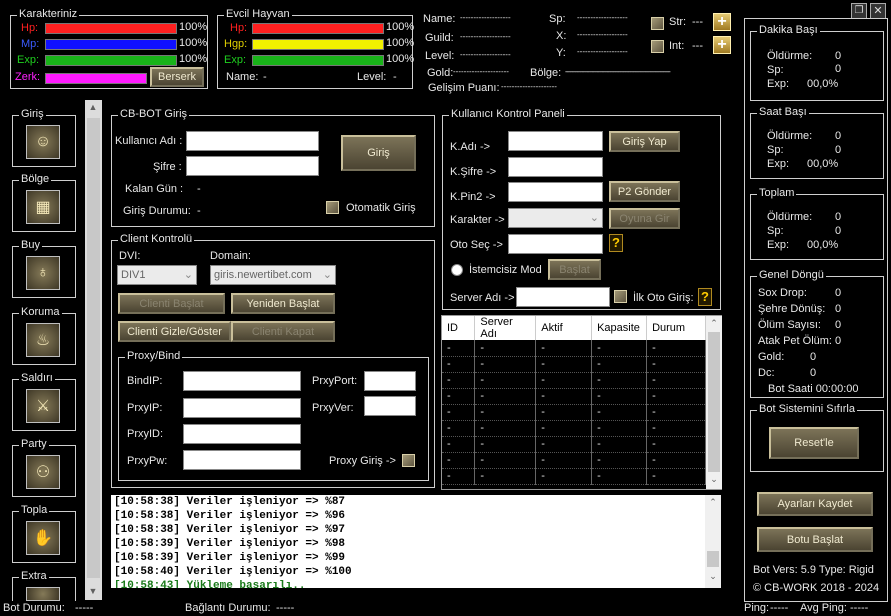 This screenshot has height=616, width=891. What do you see at coordinates (174, 331) in the screenshot?
I see `clienti-gizle-button: Clienti Gizle/Göster` at bounding box center [174, 331].